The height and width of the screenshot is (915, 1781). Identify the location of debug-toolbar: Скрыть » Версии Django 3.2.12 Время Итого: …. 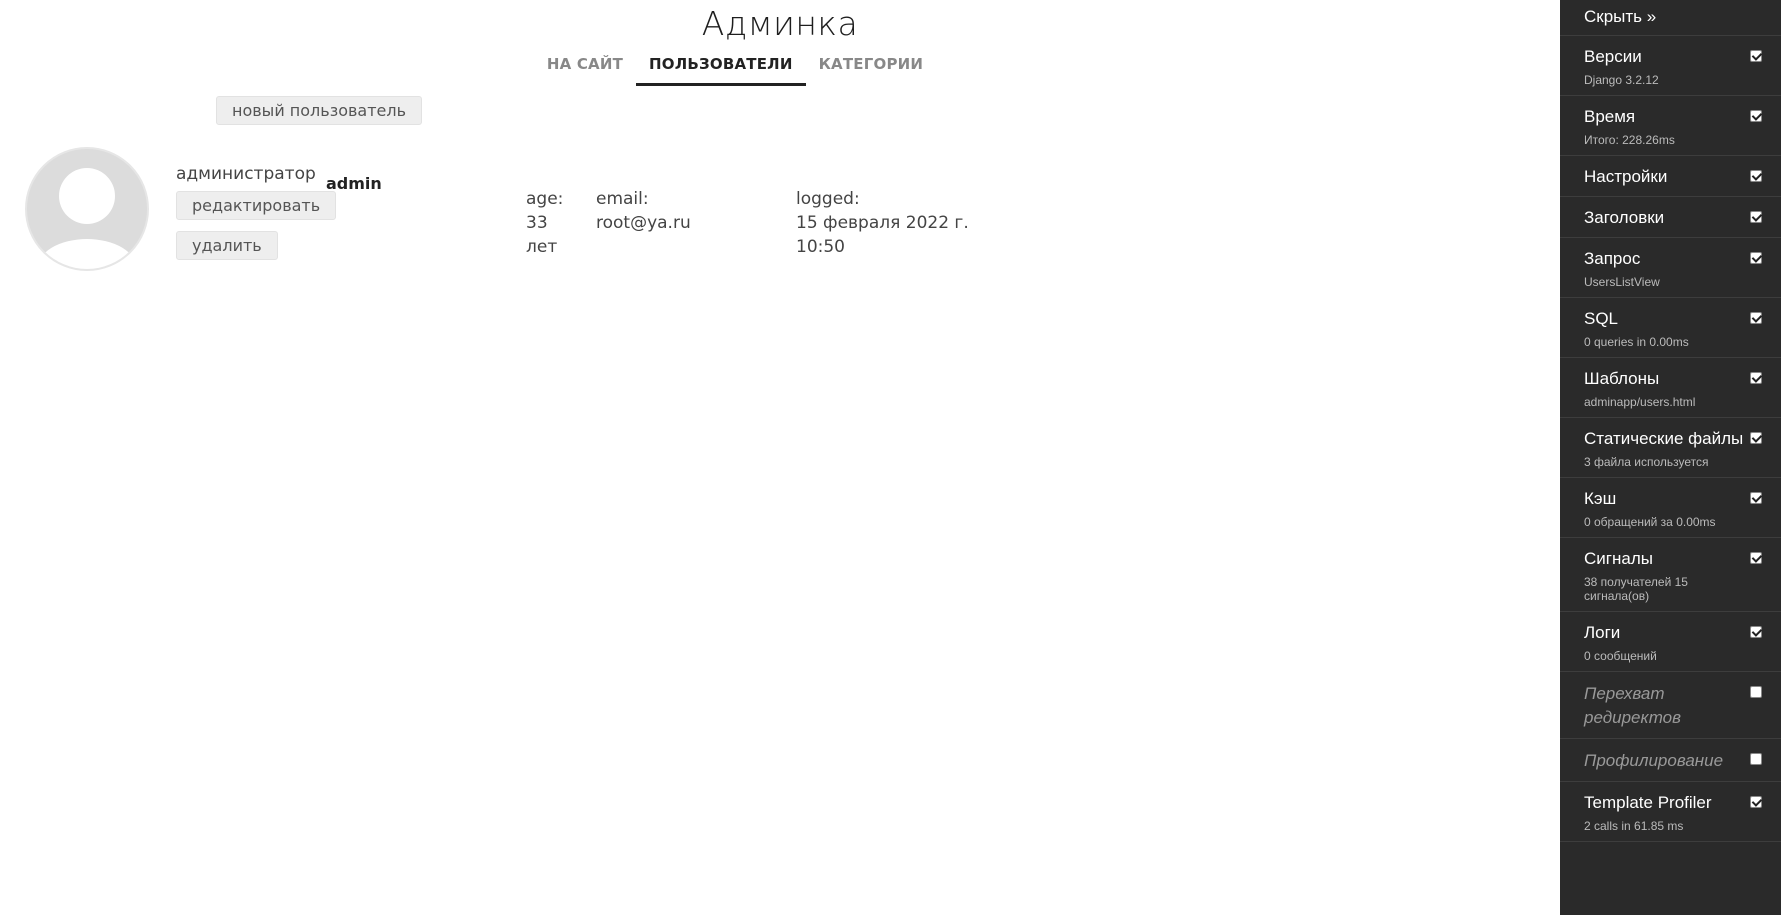
(1670, 457).